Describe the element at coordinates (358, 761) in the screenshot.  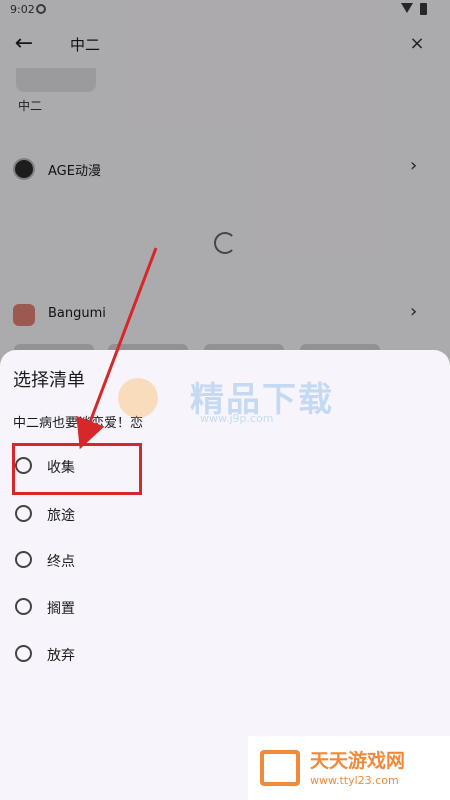
I see `watermark-title: 天天游戏网` at that location.